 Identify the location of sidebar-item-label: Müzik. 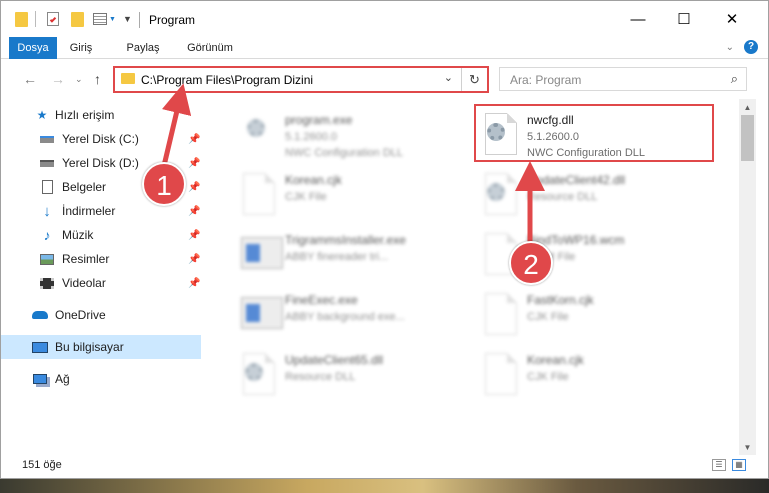
(78, 235).